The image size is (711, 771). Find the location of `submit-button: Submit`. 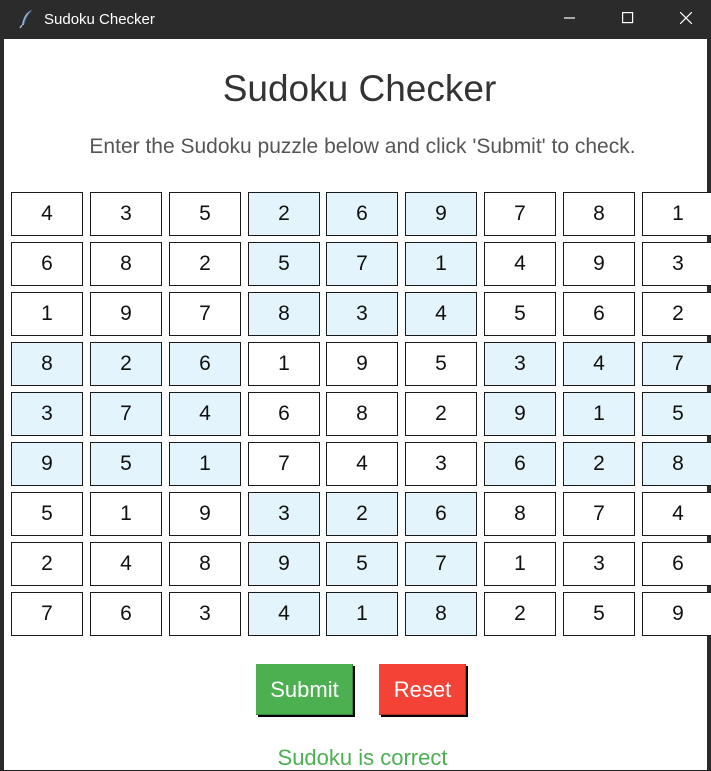

submit-button: Submit is located at coordinates (304, 689).